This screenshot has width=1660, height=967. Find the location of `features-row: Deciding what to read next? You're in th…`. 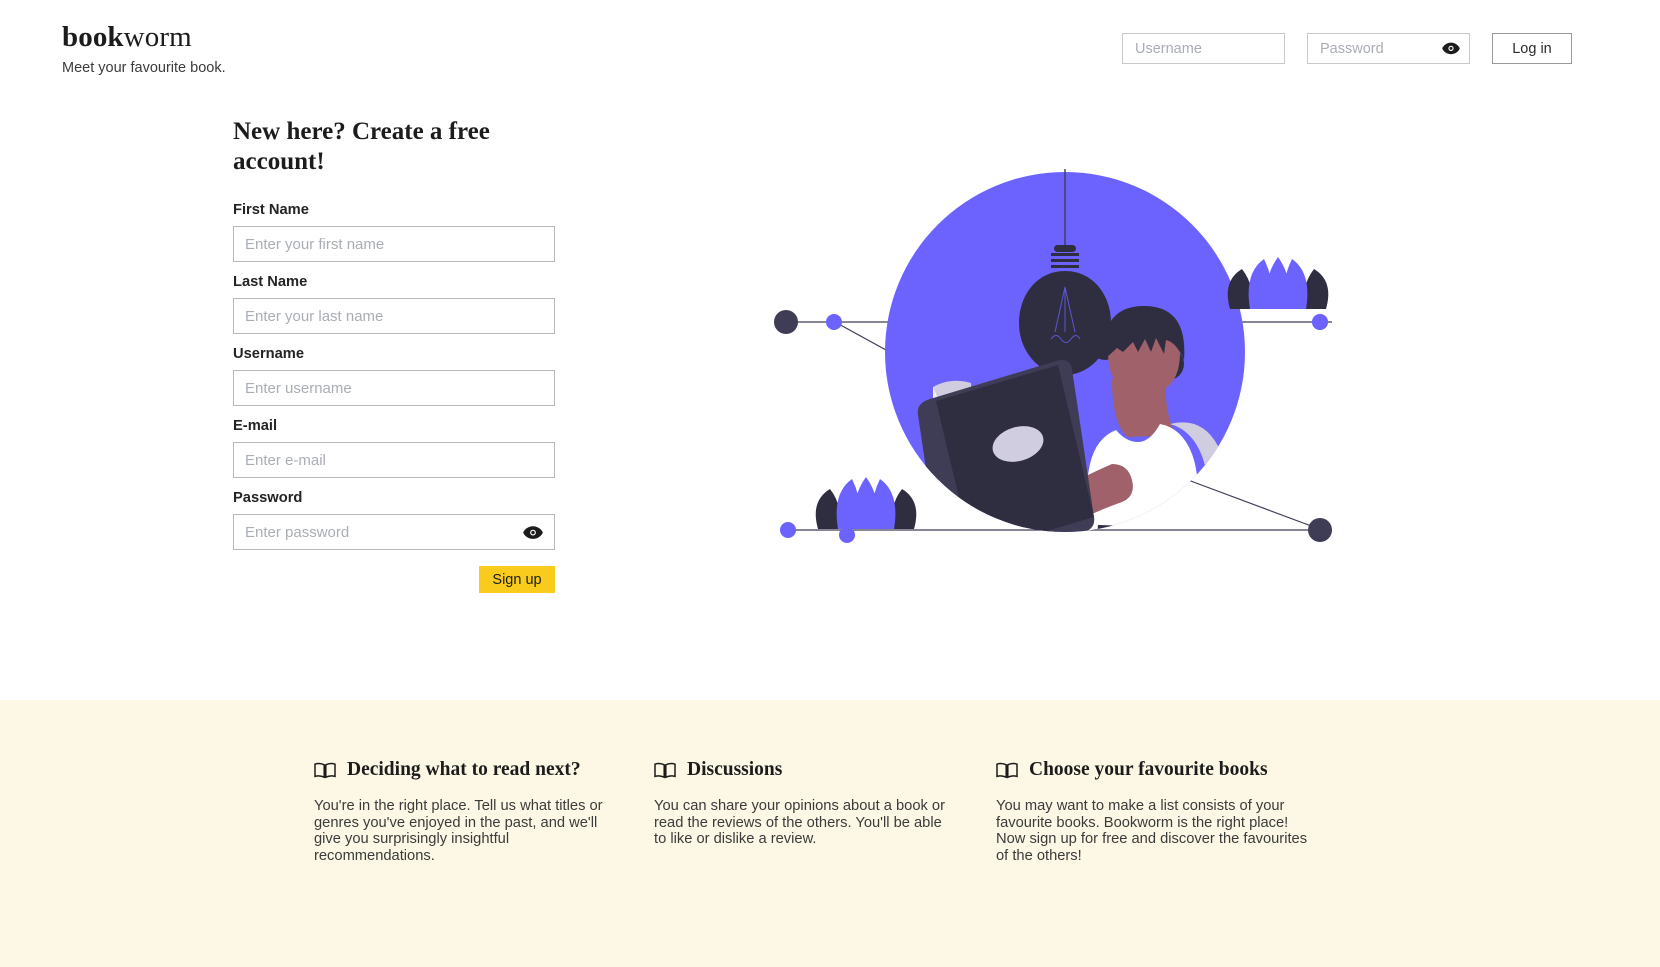

features-row: Deciding what to read next? You're in th… is located at coordinates (844, 811).